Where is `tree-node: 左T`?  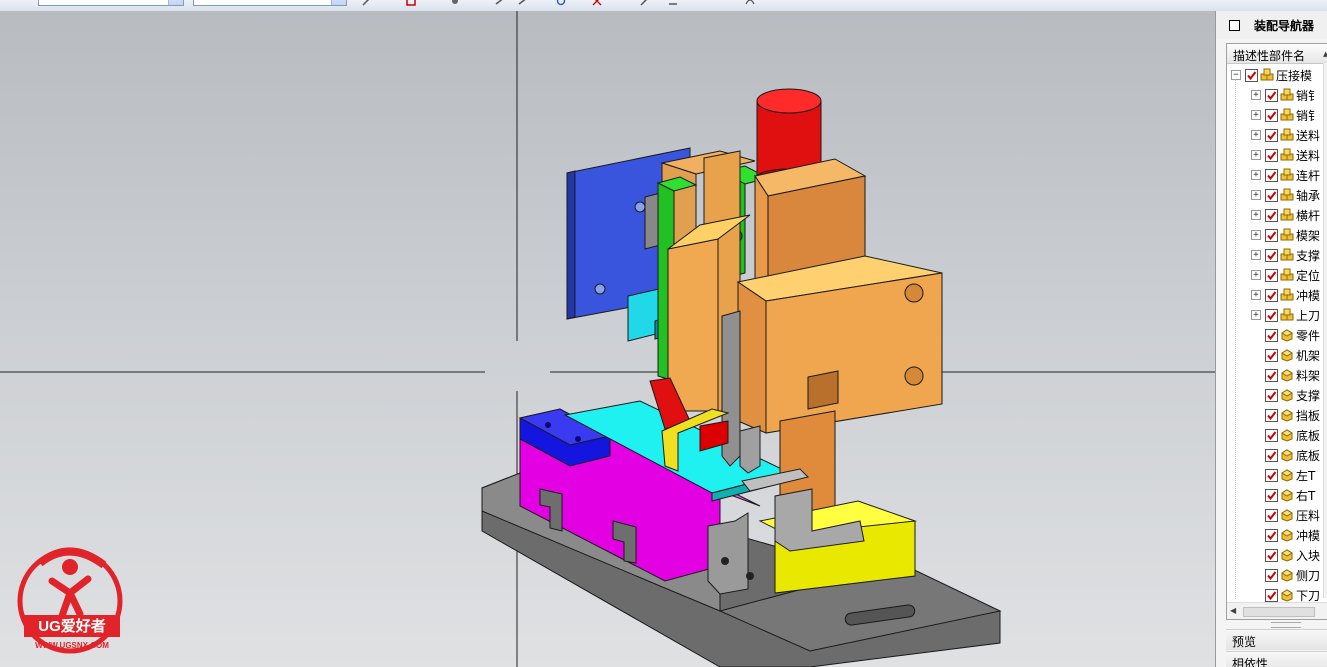
tree-node: 左T is located at coordinates (1277, 475).